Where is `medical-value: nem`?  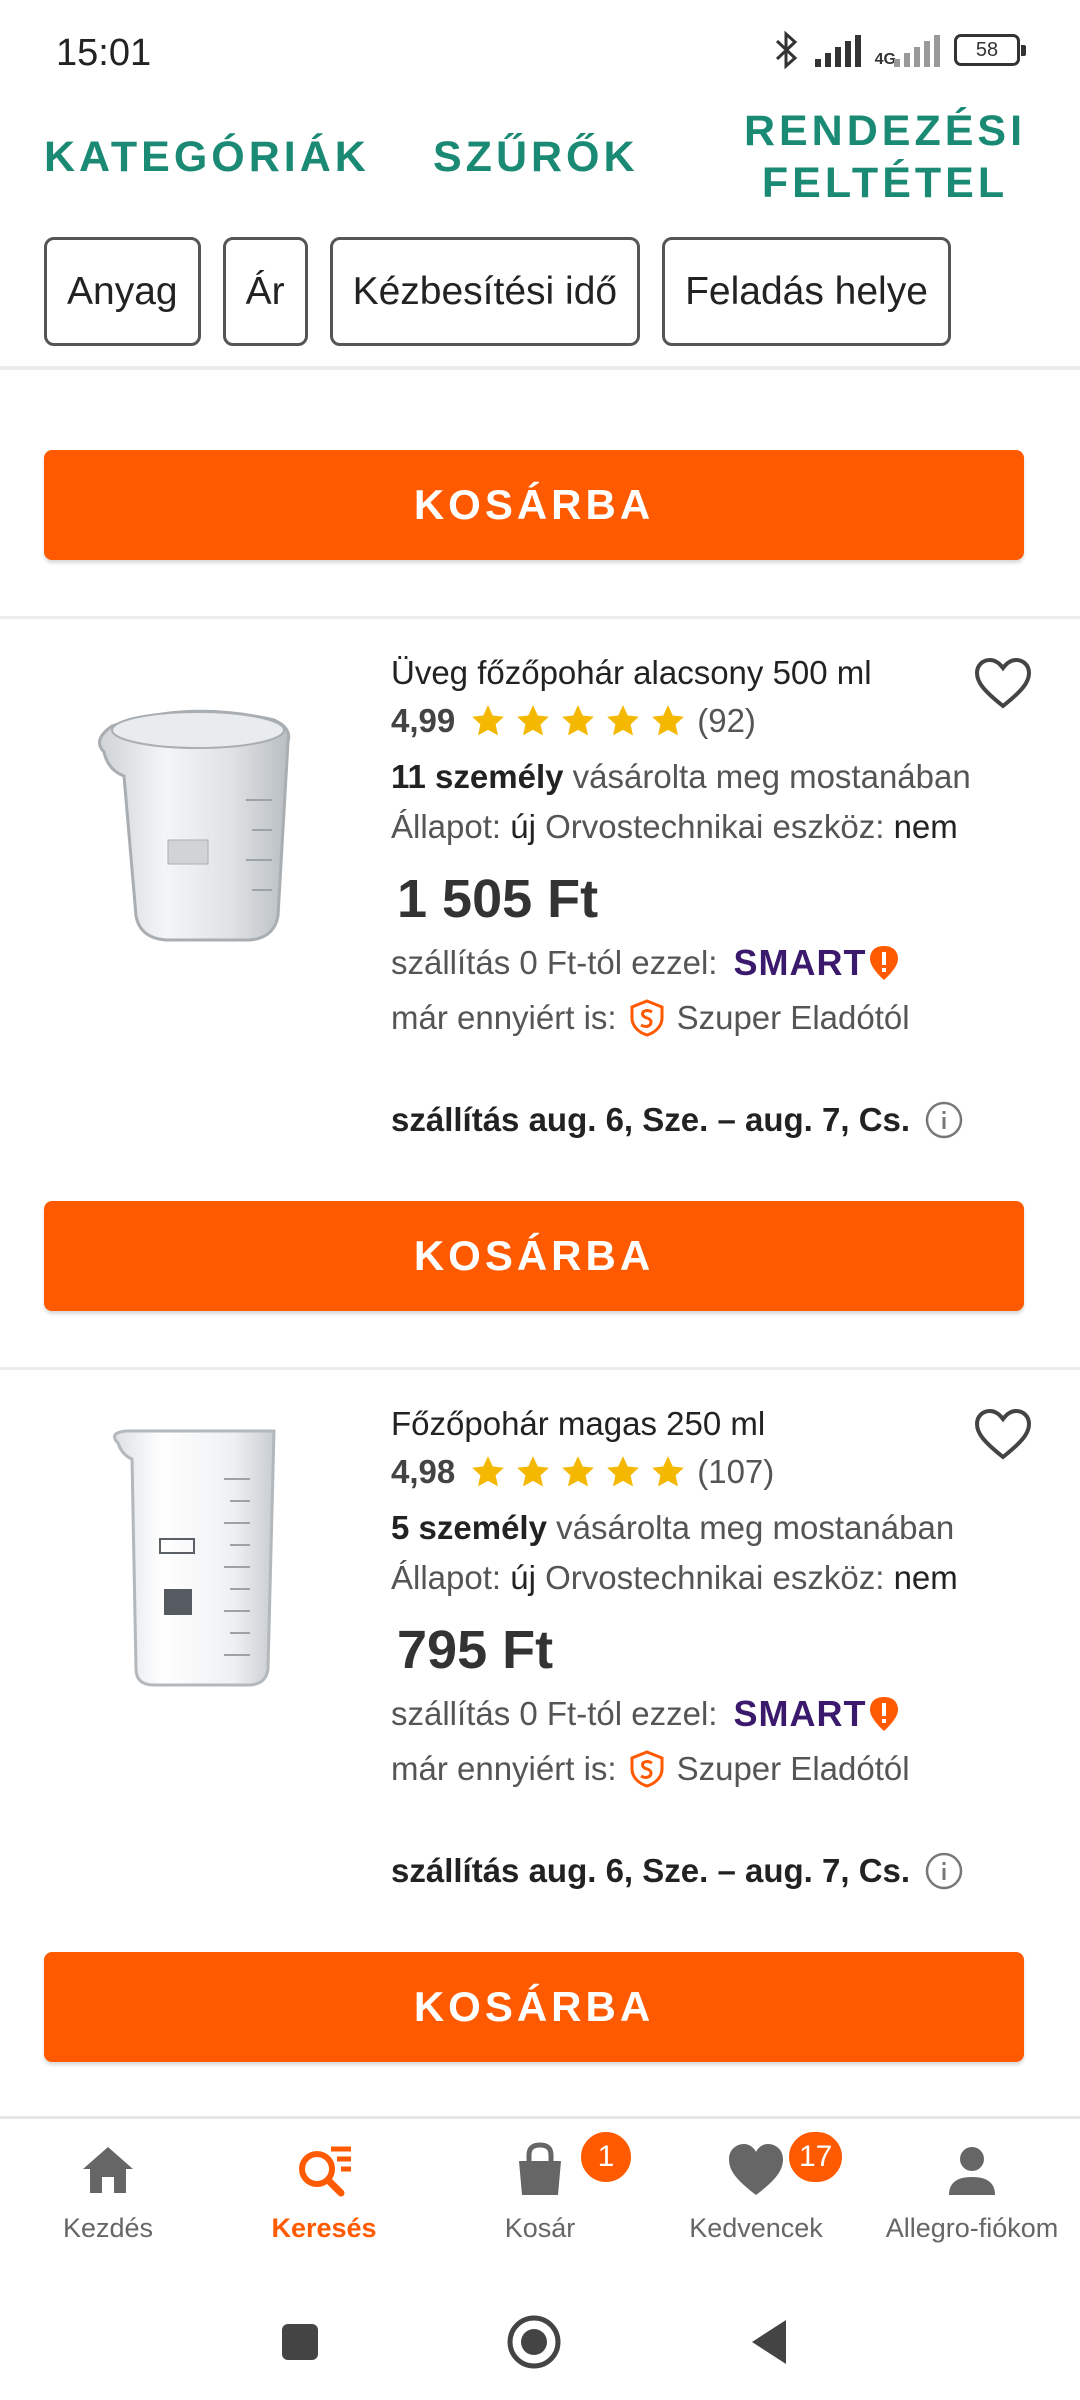 medical-value: nem is located at coordinates (925, 1577).